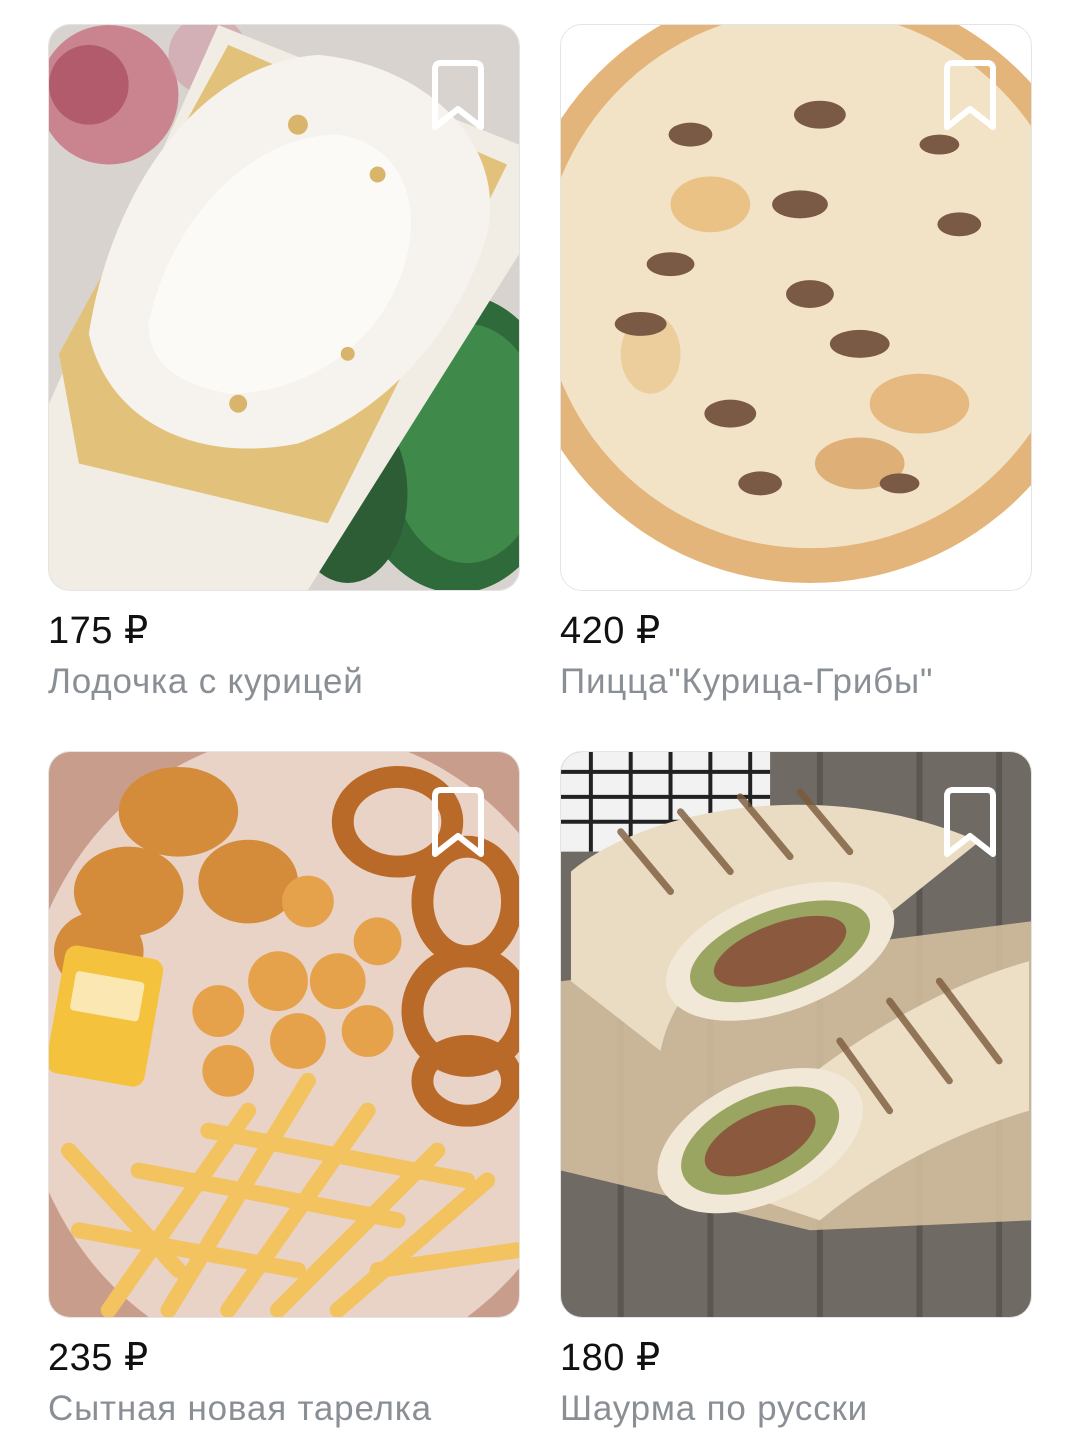 The height and width of the screenshot is (1445, 1080). I want to click on product-name: Пицца"Курица-Грибы", so click(796, 682).